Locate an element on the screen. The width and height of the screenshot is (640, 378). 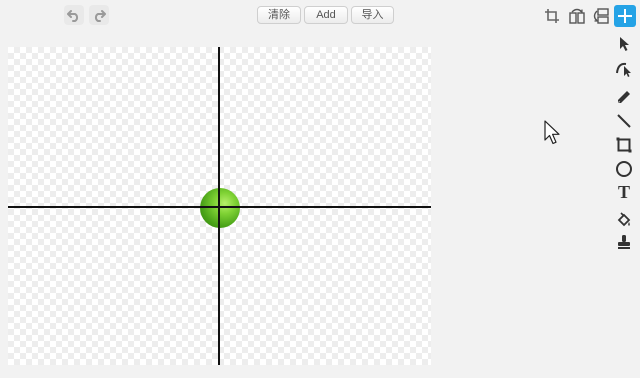
redo-button is located at coordinates (99, 15).